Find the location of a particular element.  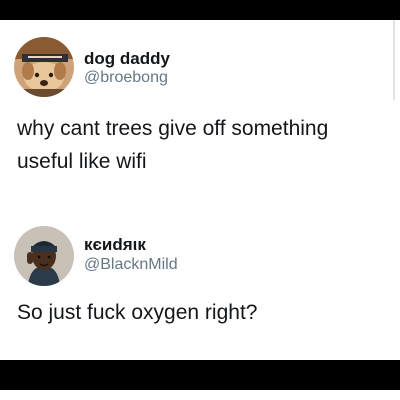

user-handle: @broebong is located at coordinates (126, 78).